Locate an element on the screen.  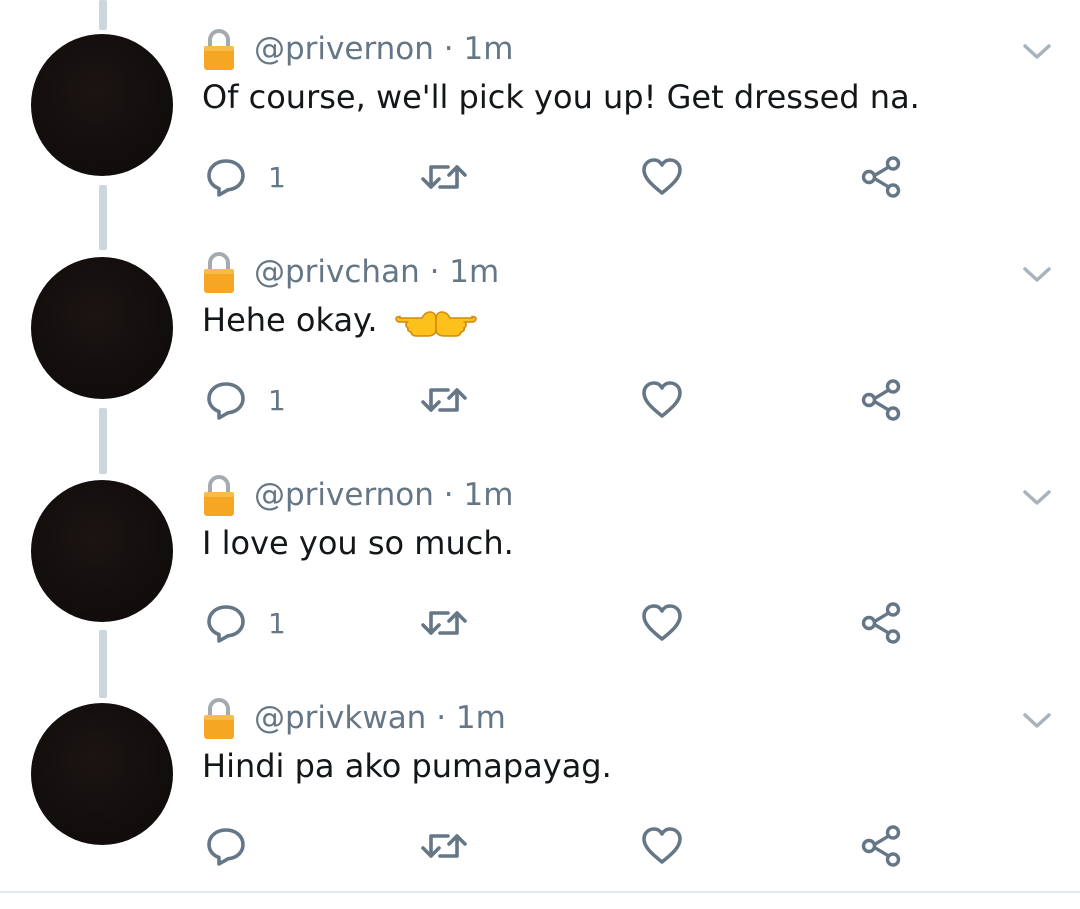
tweet-header: @privchan · 1m is located at coordinates (350, 272).